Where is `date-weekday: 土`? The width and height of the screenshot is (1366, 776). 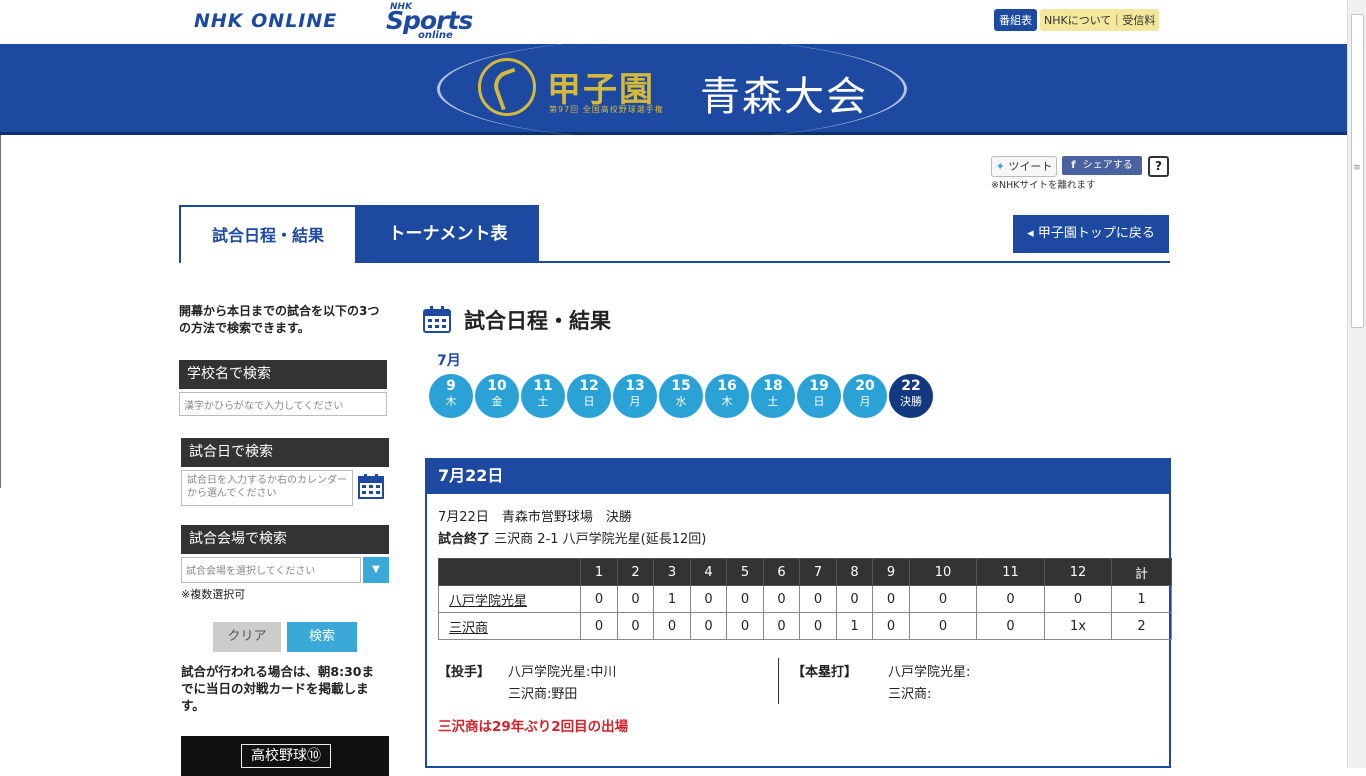 date-weekday: 土 is located at coordinates (543, 401).